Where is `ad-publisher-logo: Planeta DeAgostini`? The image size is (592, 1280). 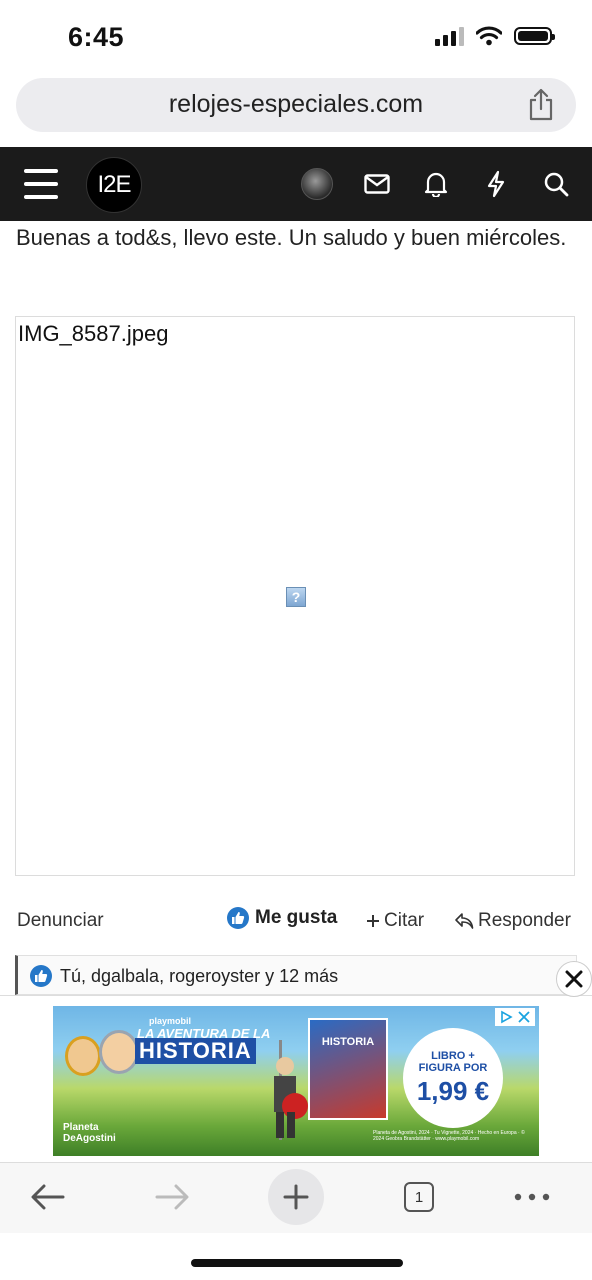
ad-publisher-logo: Planeta DeAgostini is located at coordinates (89, 1133).